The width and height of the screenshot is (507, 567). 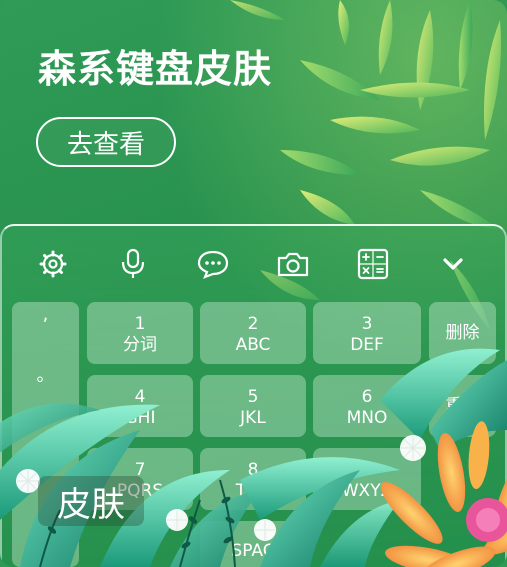 I want to click on camera-icon, so click(x=293, y=264).